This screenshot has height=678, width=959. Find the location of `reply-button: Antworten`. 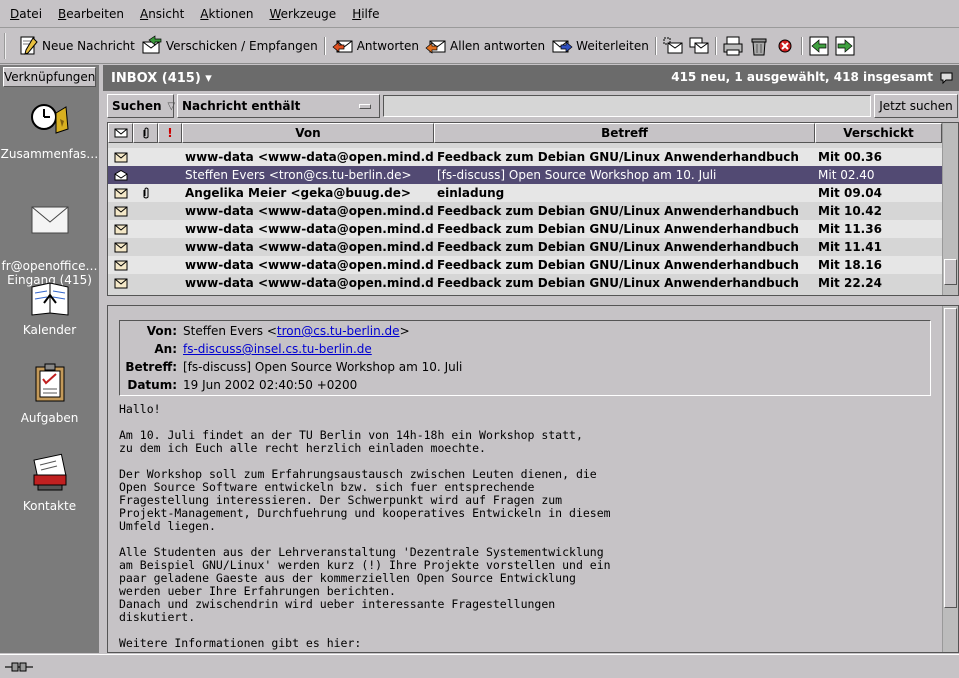

reply-button: Antworten is located at coordinates (375, 46).